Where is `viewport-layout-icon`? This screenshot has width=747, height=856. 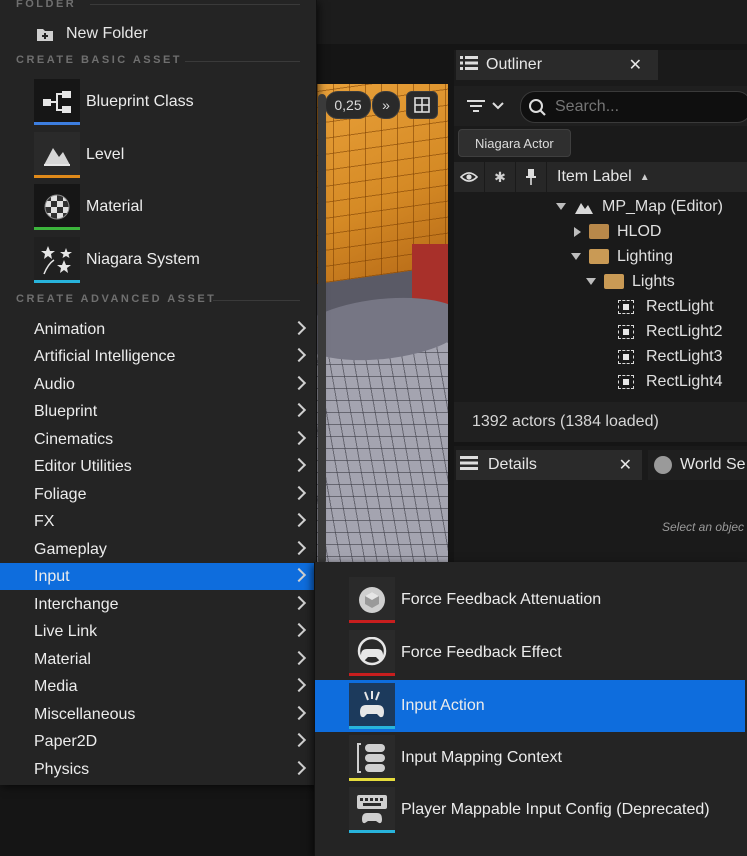
viewport-layout-icon is located at coordinates (422, 105).